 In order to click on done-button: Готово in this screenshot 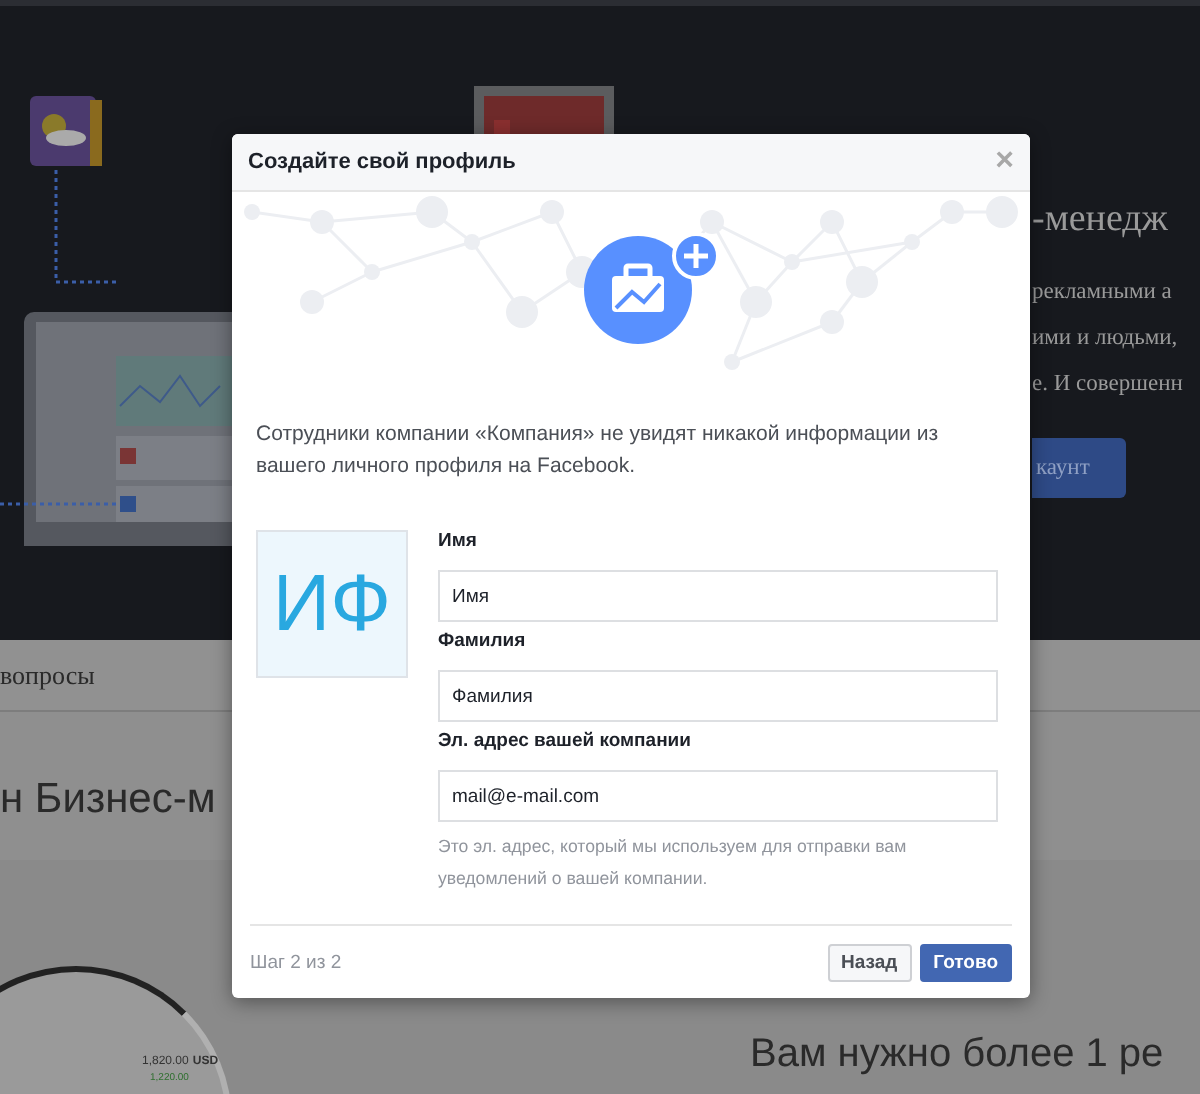, I will do `click(965, 963)`.